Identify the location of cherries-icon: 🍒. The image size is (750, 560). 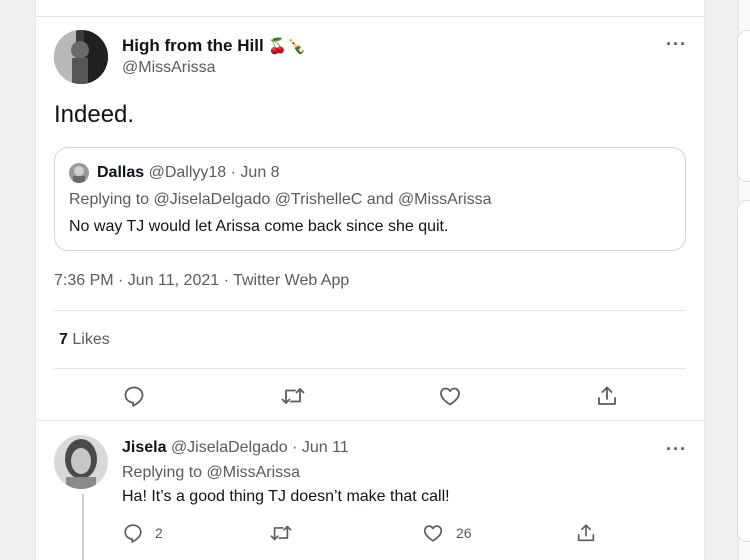
(278, 46).